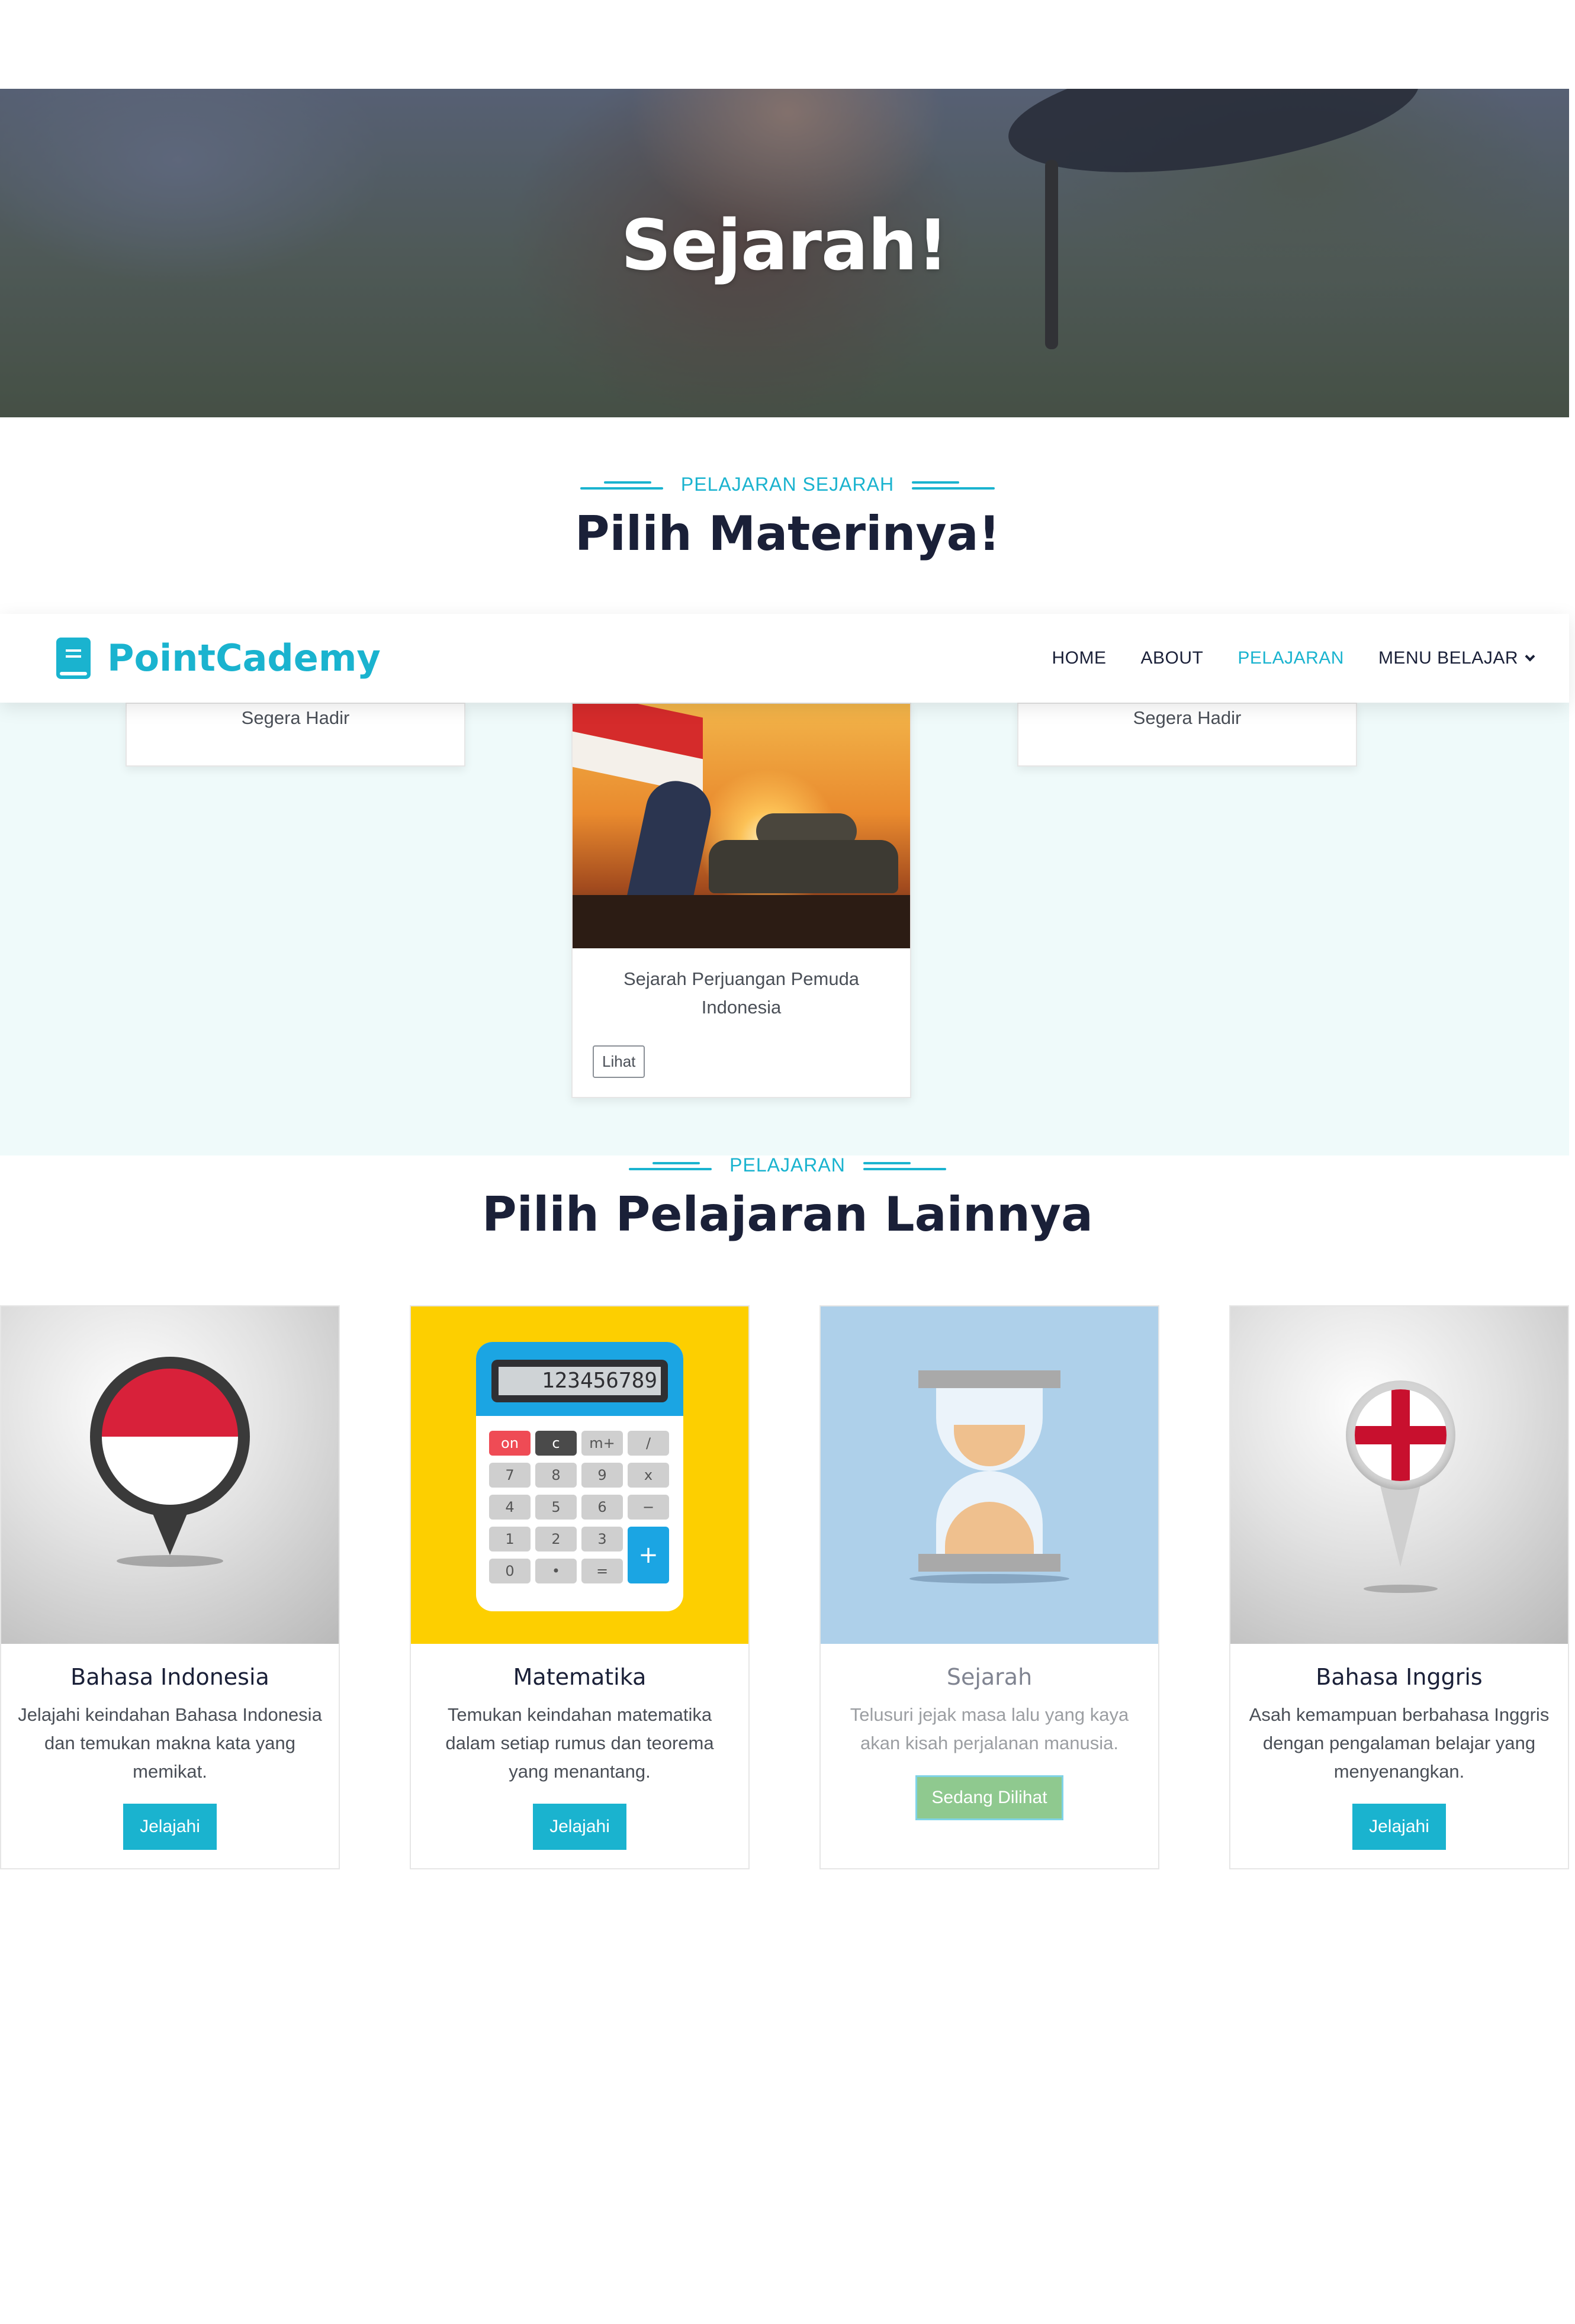  I want to click on ground, so click(741, 921).